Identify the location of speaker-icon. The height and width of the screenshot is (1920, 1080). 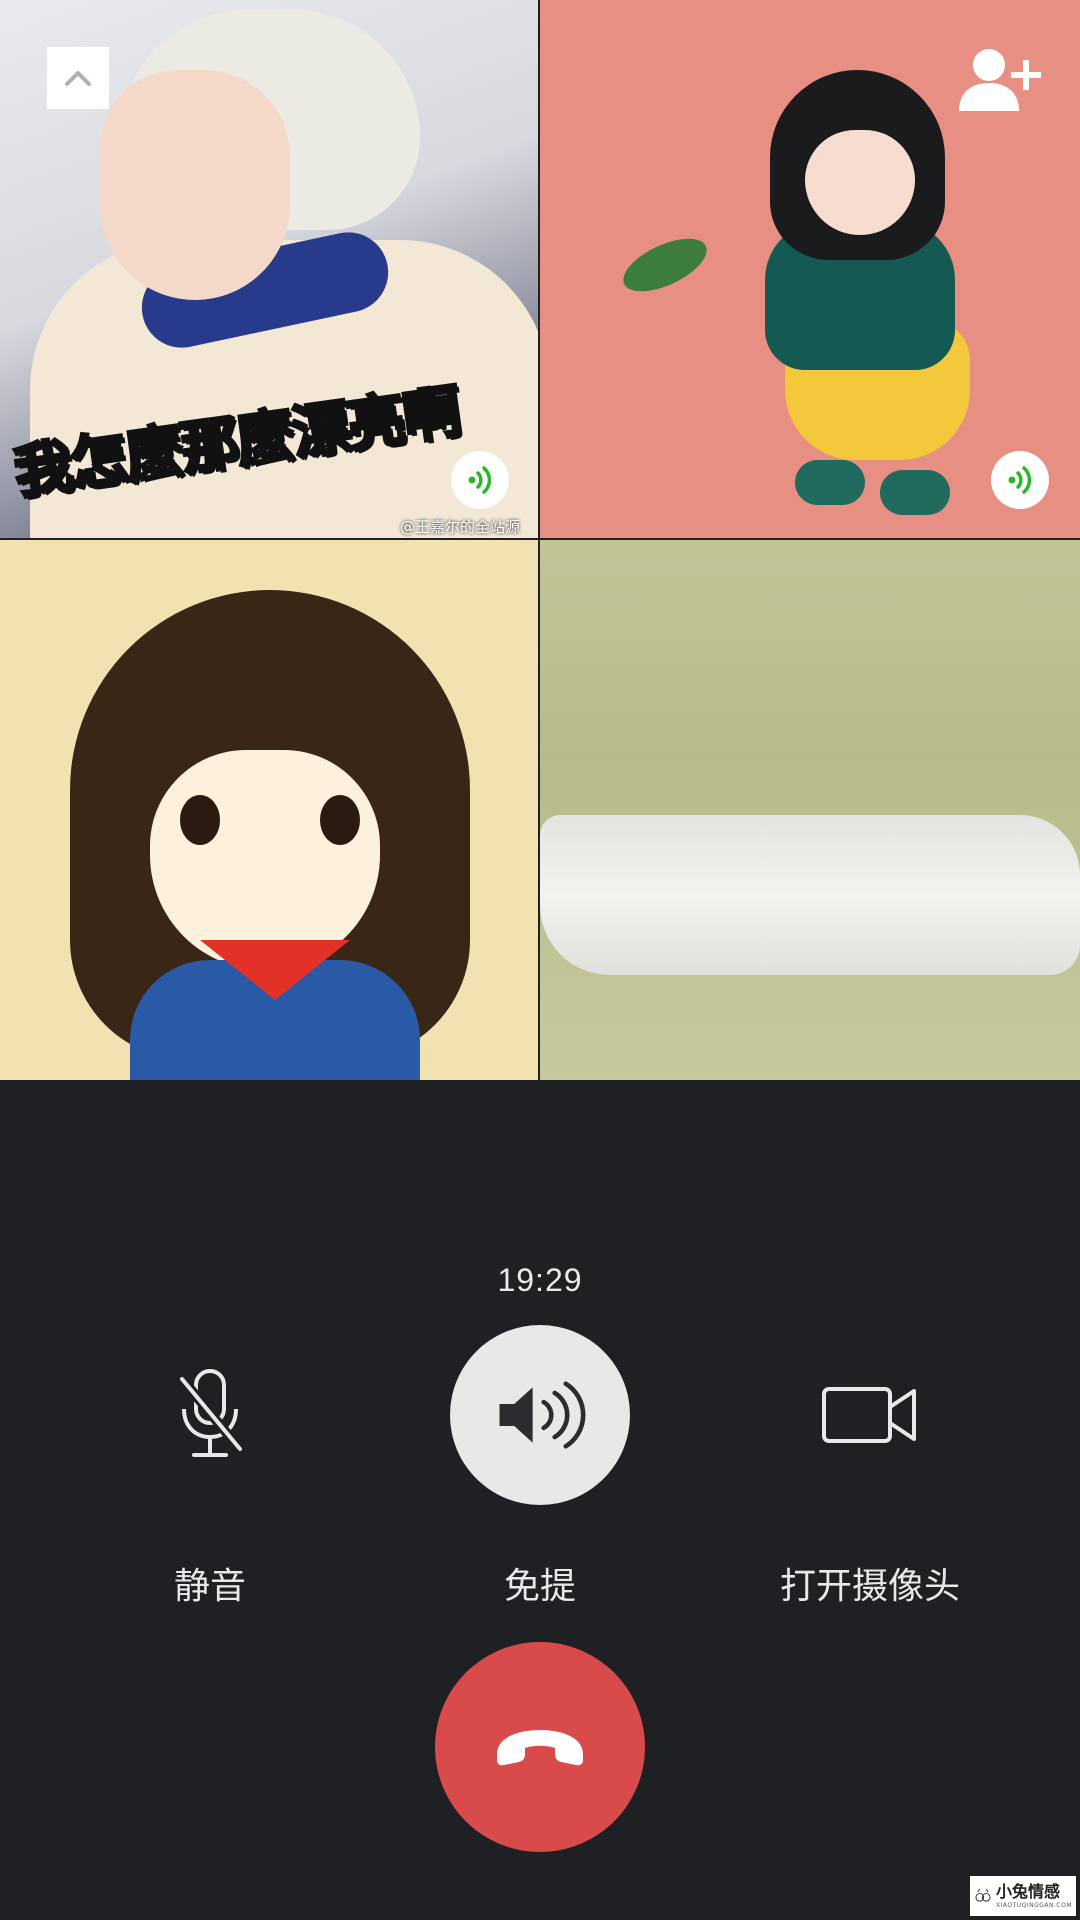
(542, 1415).